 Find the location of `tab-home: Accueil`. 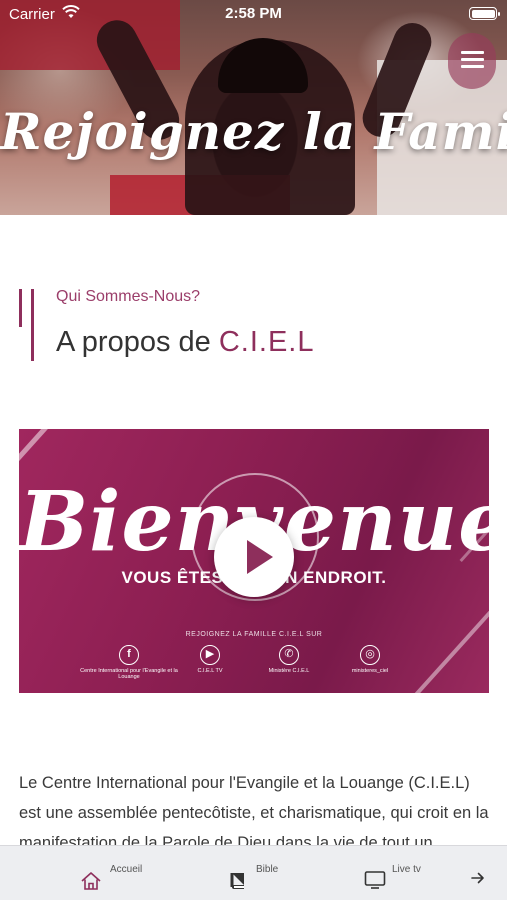

tab-home: Accueil is located at coordinates (120, 873).